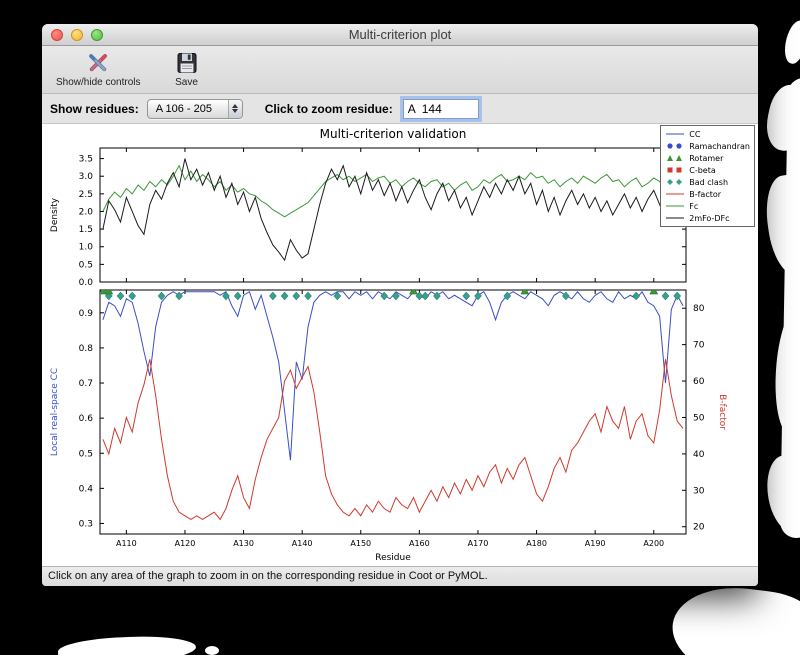  I want to click on zoom-residue-input, so click(440, 108).